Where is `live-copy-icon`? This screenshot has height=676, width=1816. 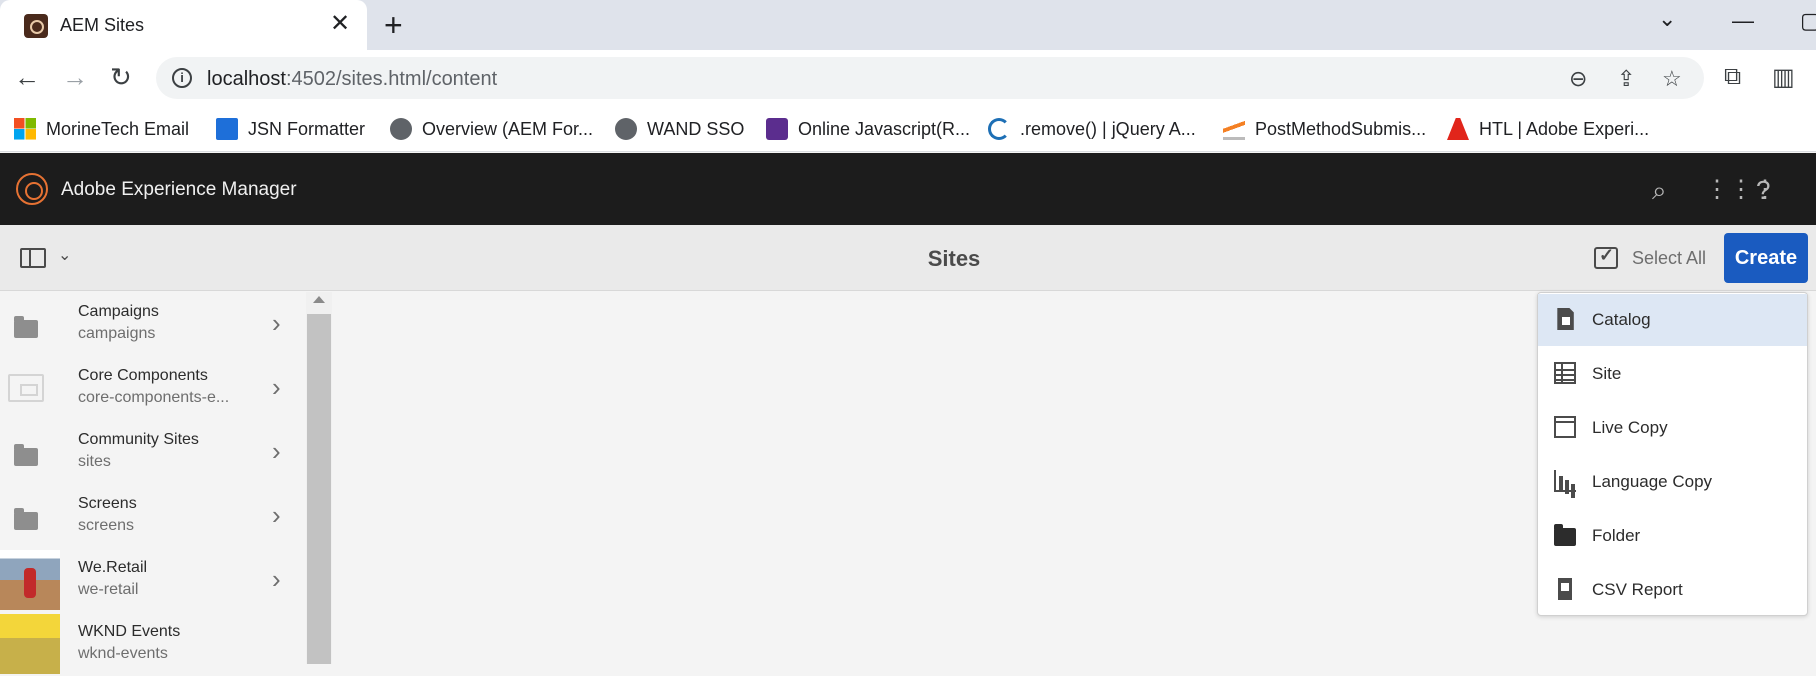
live-copy-icon is located at coordinates (1565, 427).